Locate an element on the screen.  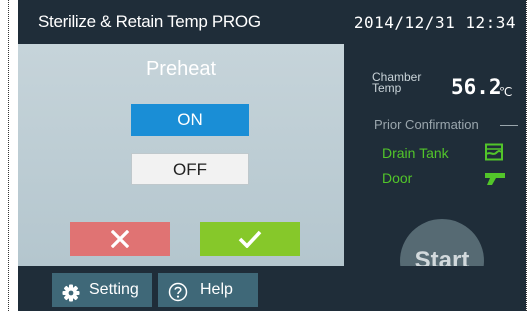
preheat-on-button: ON is located at coordinates (190, 120).